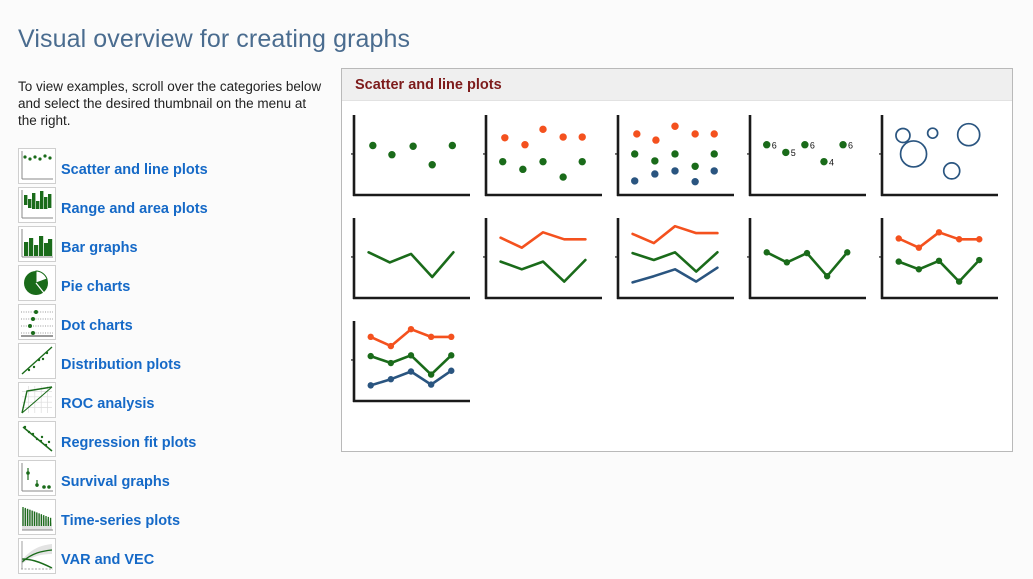 This screenshot has width=1033, height=579. I want to click on sidebar-item-label: Pie charts, so click(95, 290).